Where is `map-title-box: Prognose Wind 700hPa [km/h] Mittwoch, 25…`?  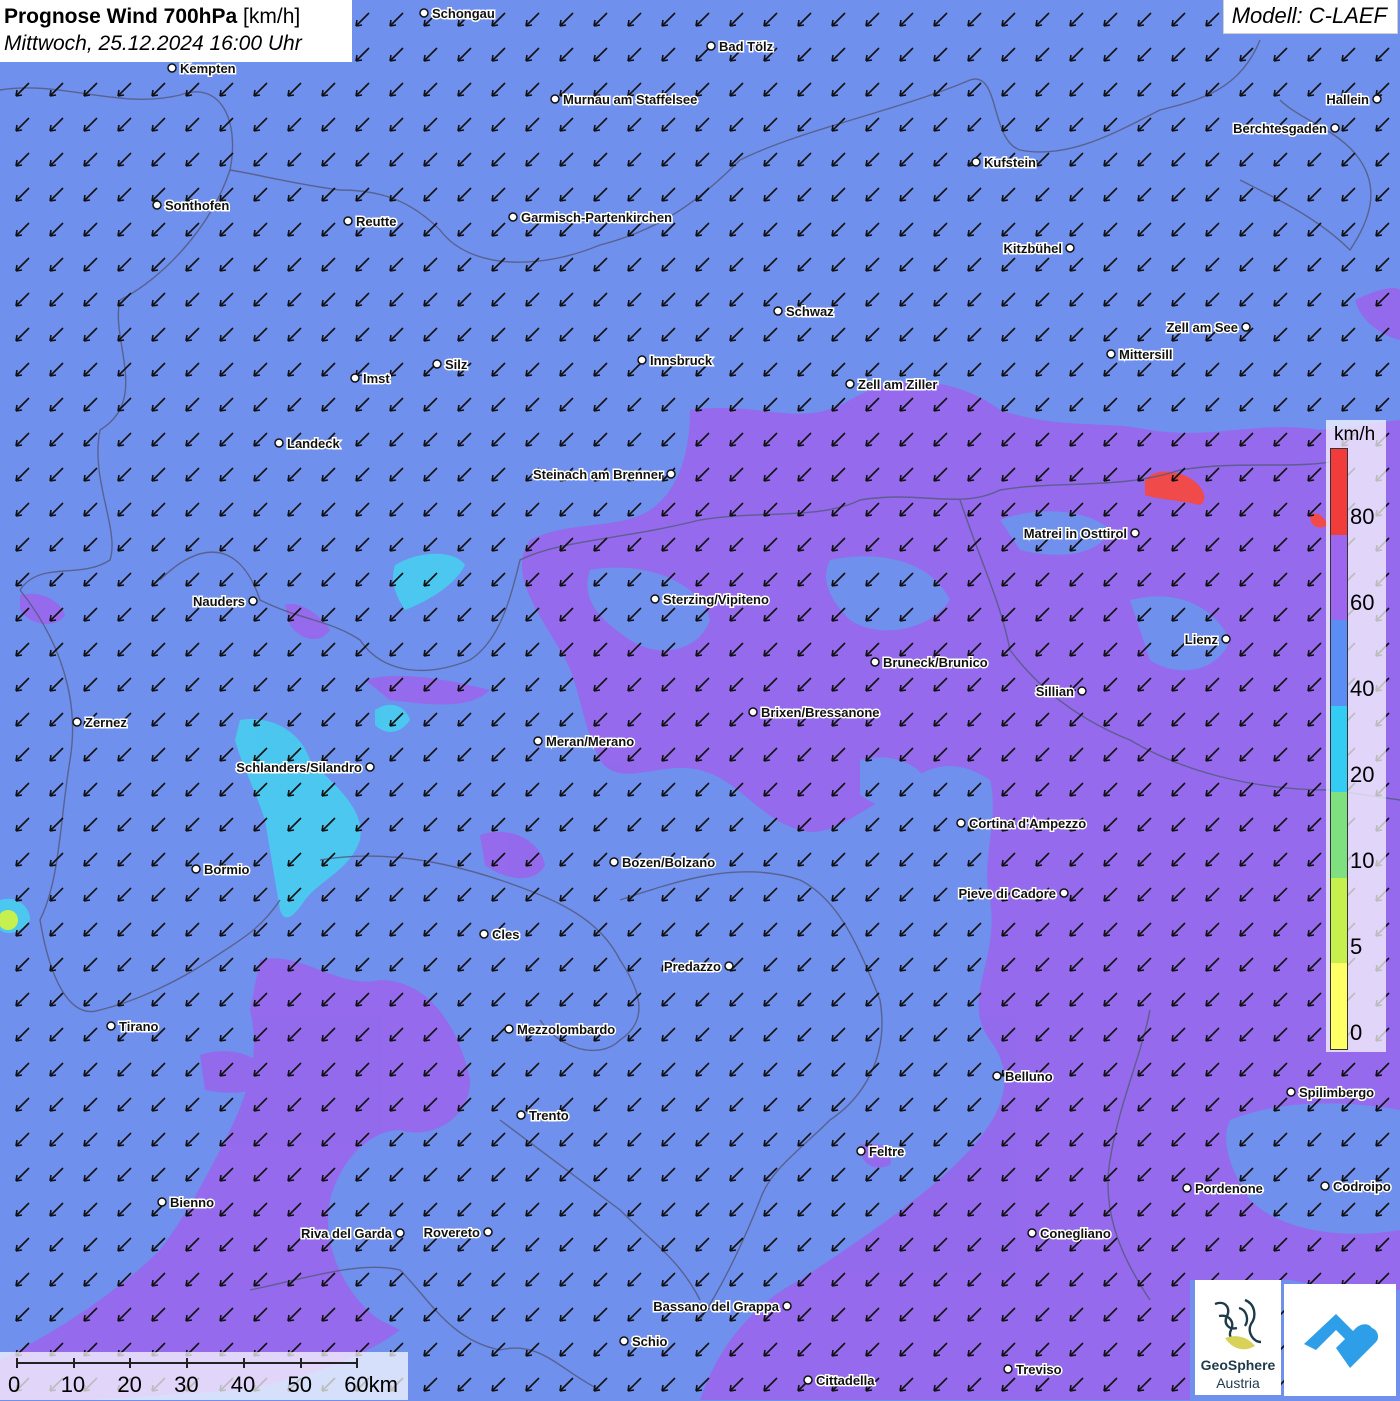
map-title-box: Prognose Wind 700hPa [km/h] Mittwoch, 25… is located at coordinates (176, 31).